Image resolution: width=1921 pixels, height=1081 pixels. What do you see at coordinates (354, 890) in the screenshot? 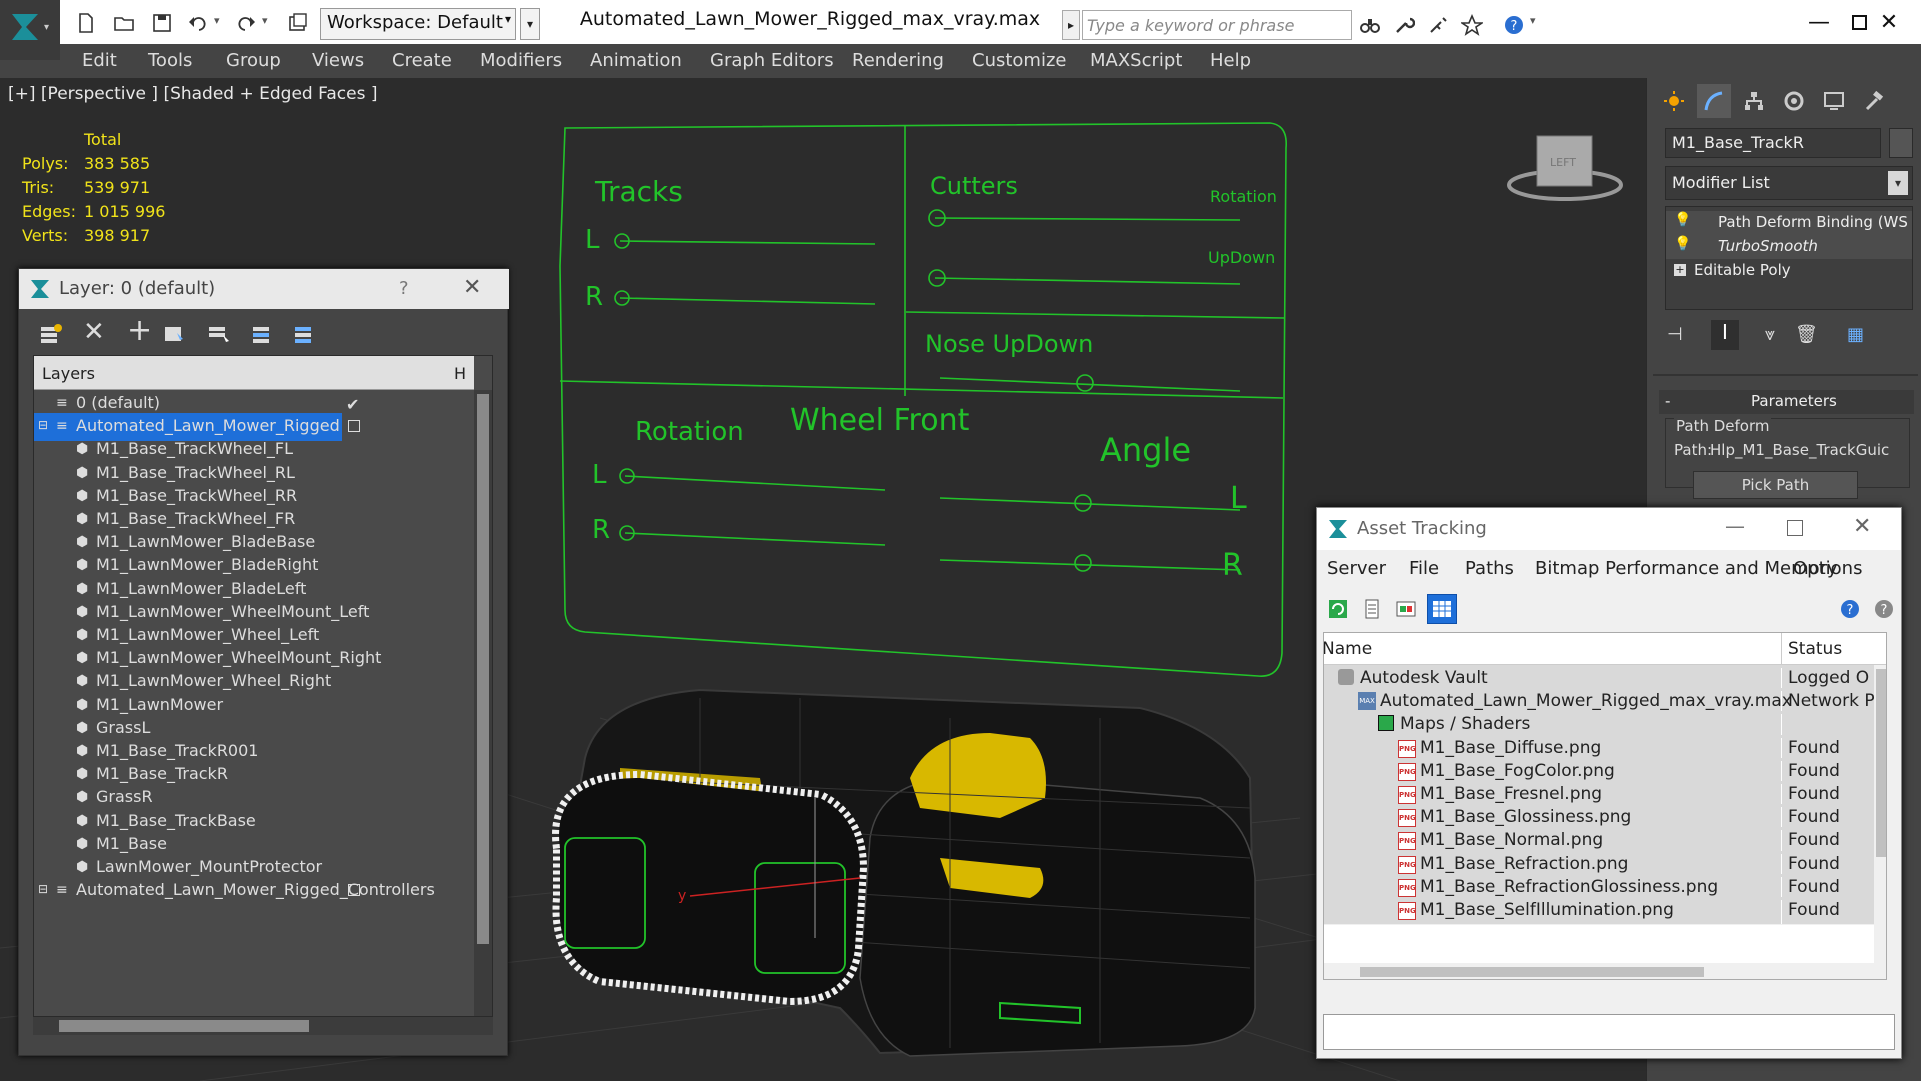
I see `set-current-layer-box` at bounding box center [354, 890].